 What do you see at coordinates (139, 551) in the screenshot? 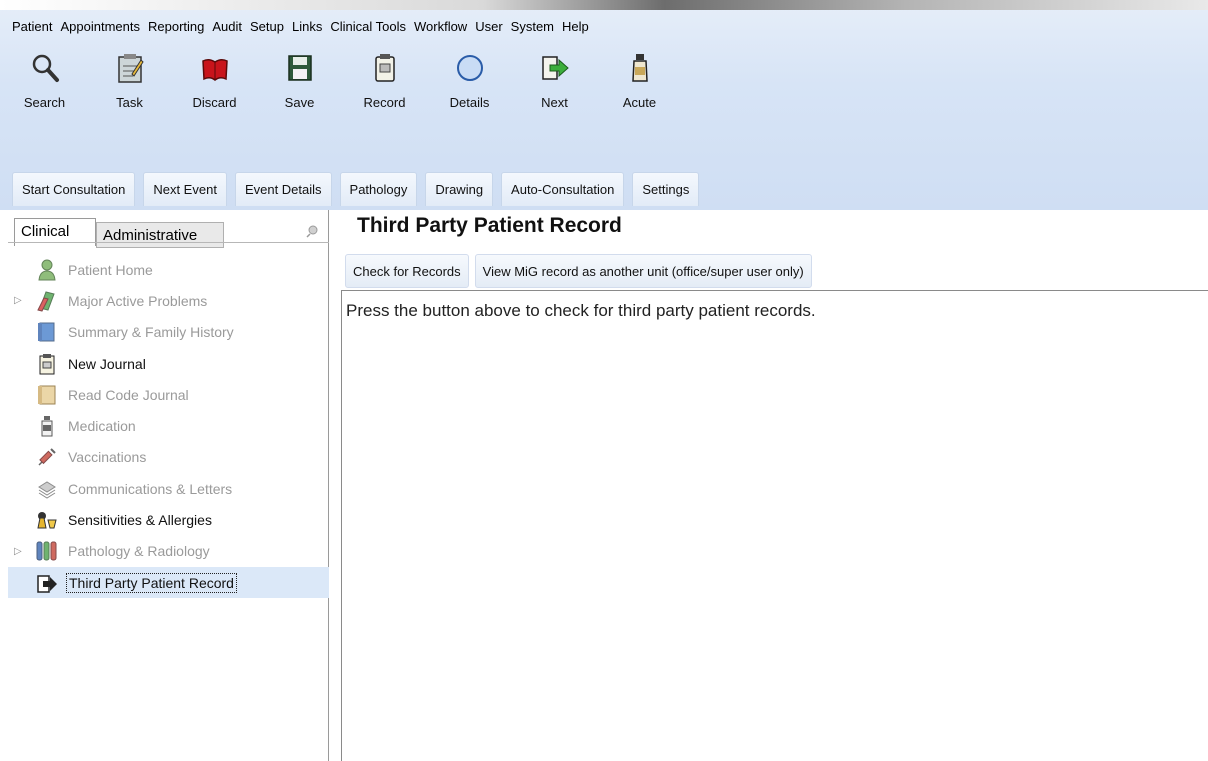
I see `tree-item-label: Pathology & Radiology` at bounding box center [139, 551].